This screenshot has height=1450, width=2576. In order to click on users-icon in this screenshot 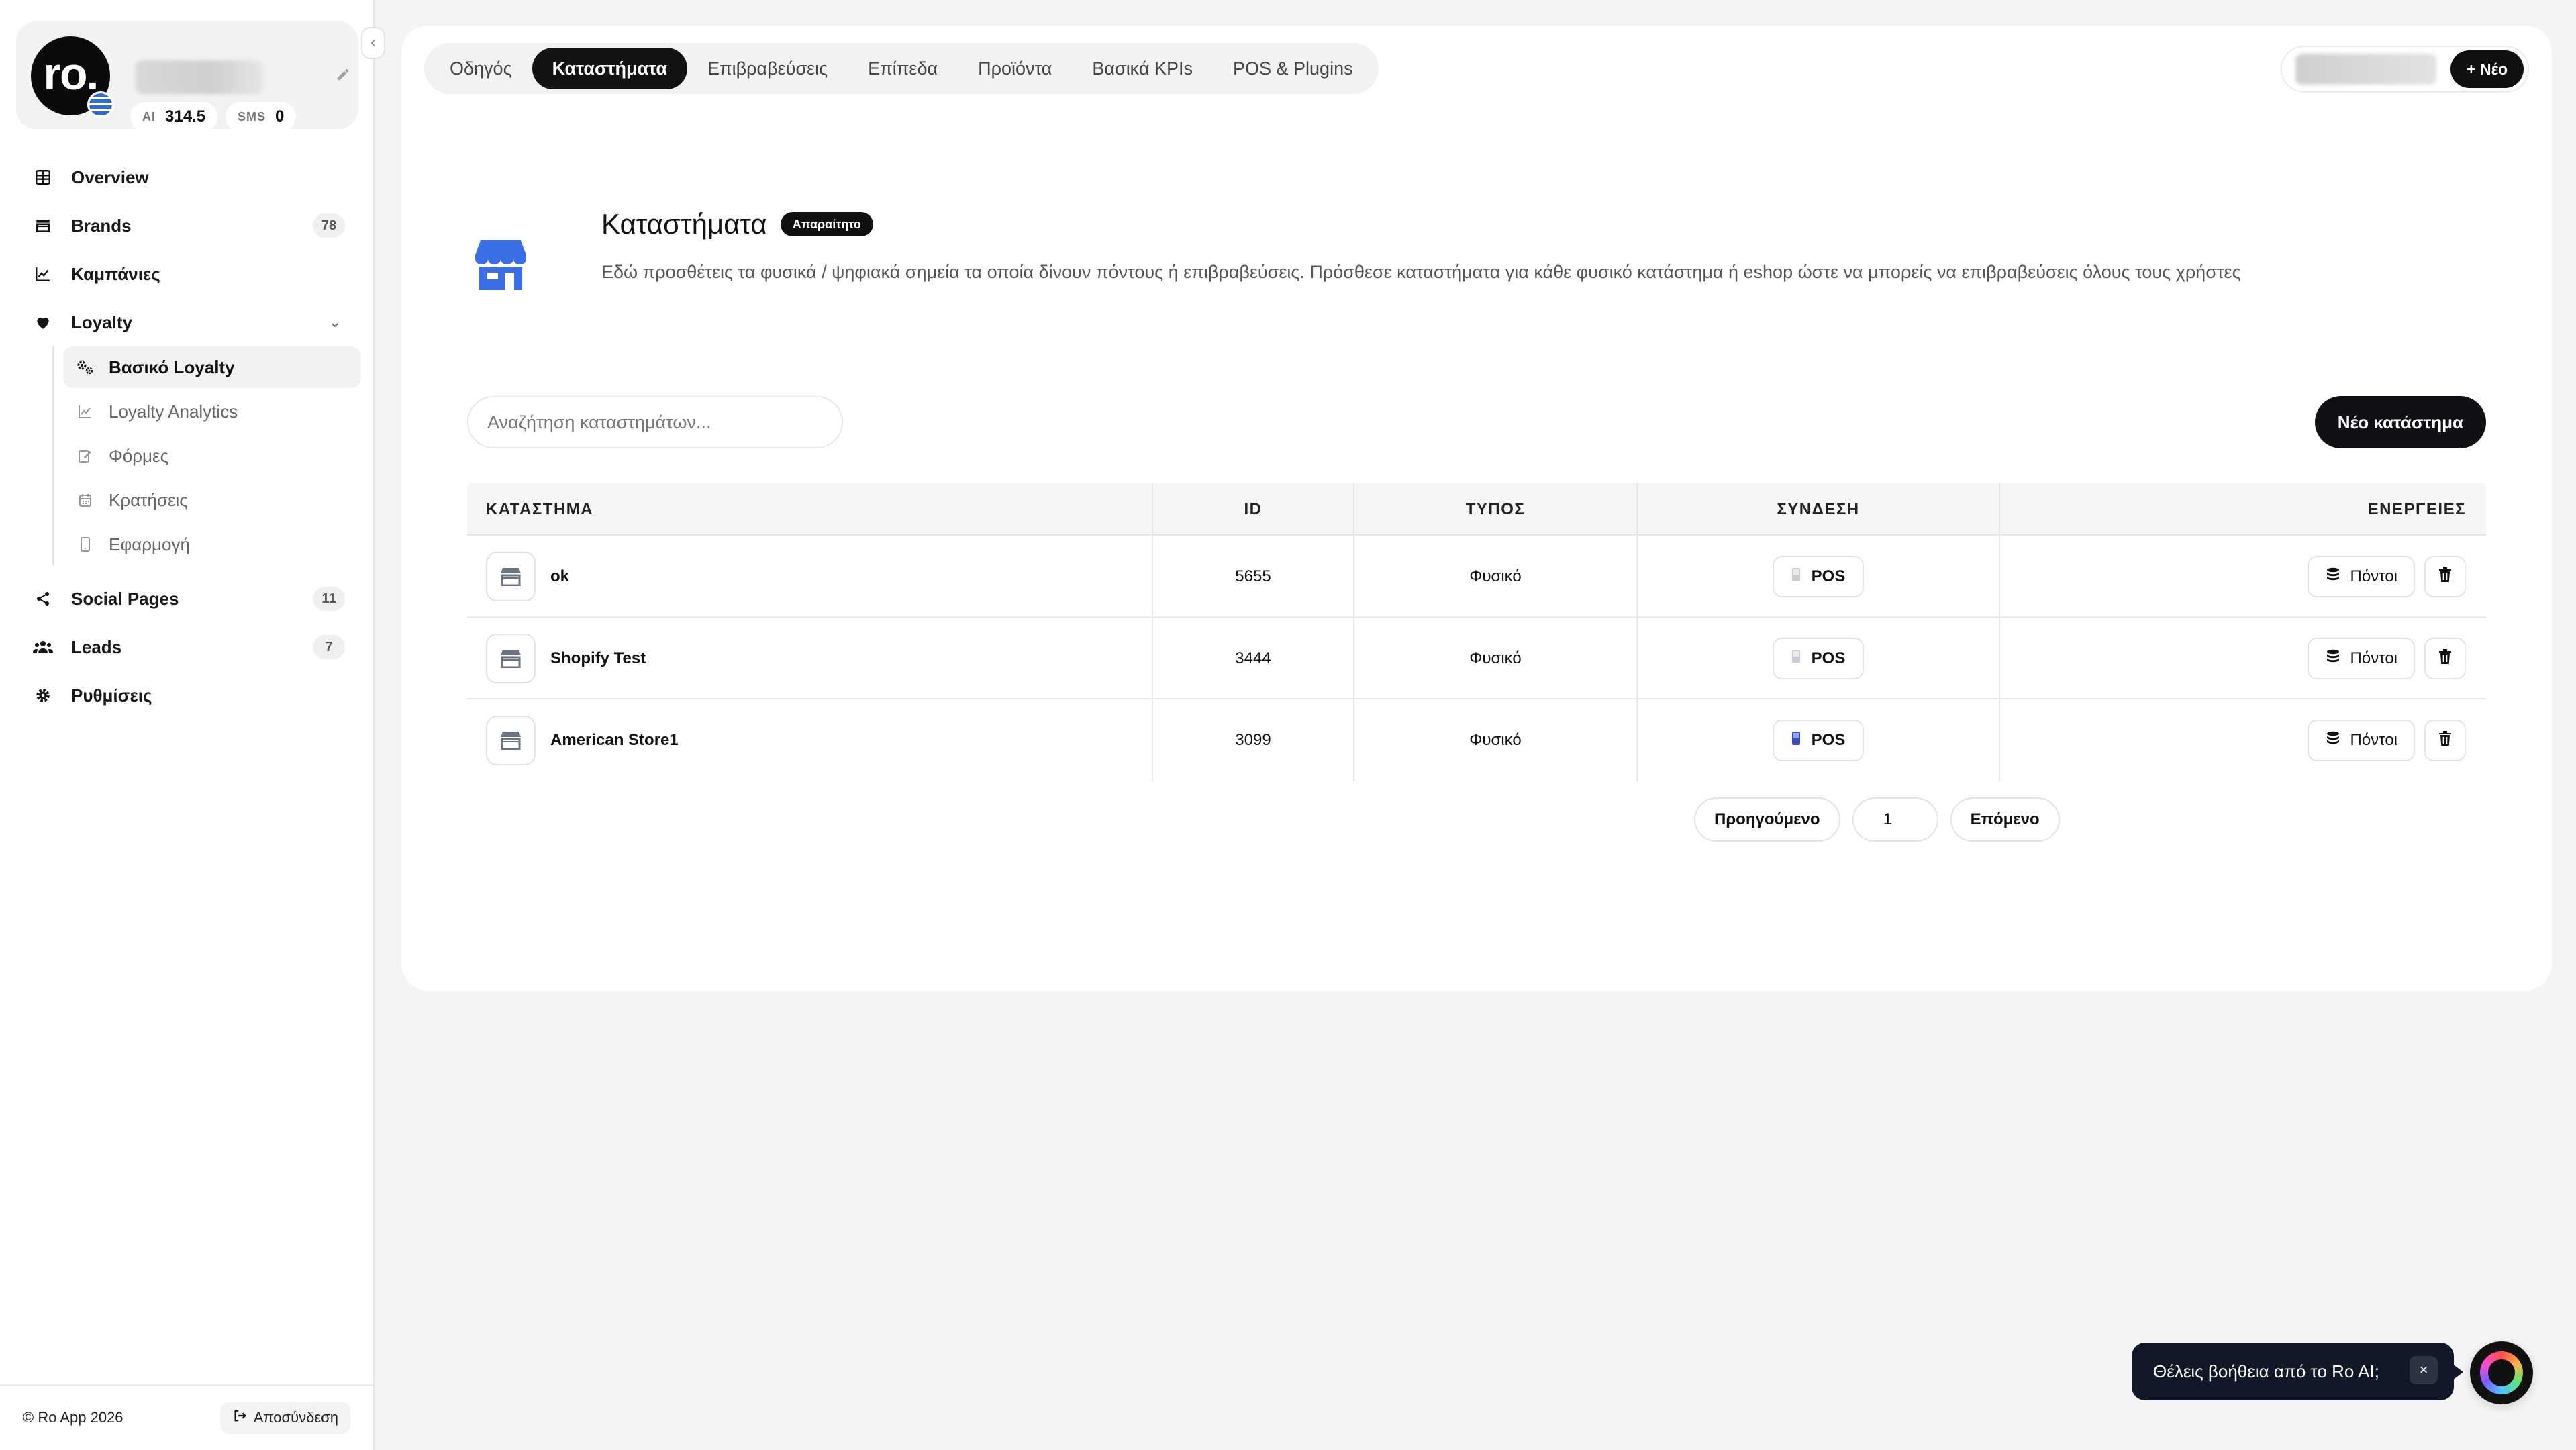, I will do `click(43, 647)`.